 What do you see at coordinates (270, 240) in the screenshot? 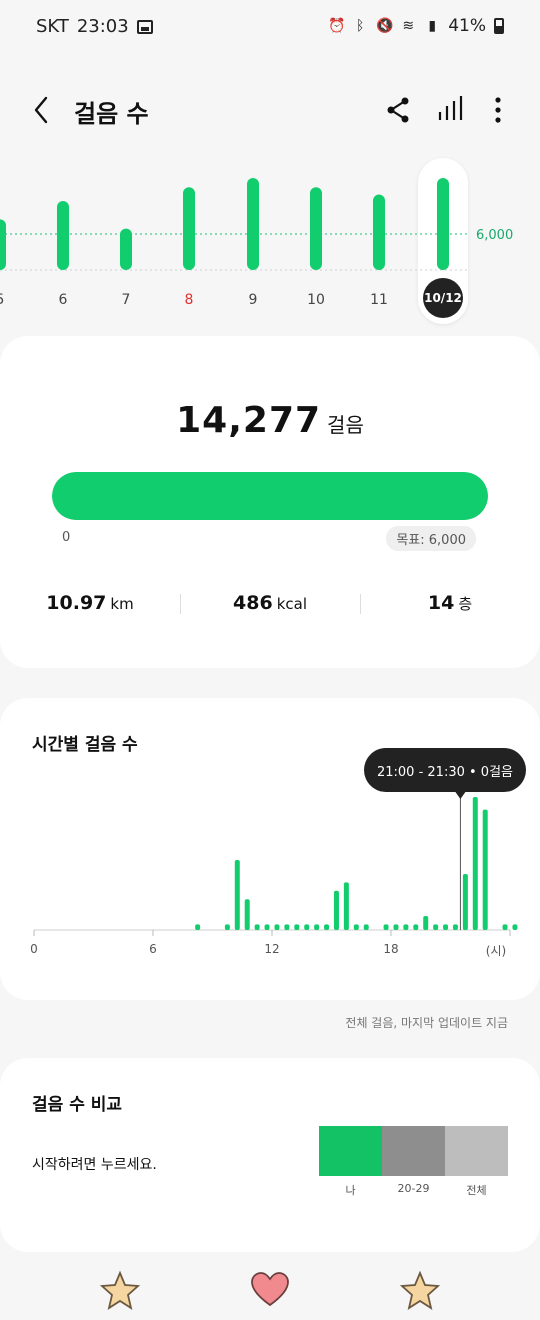
I see `weekly-steps-chart: 6,000 5 6 7 8 9 10 11 10/12` at bounding box center [270, 240].